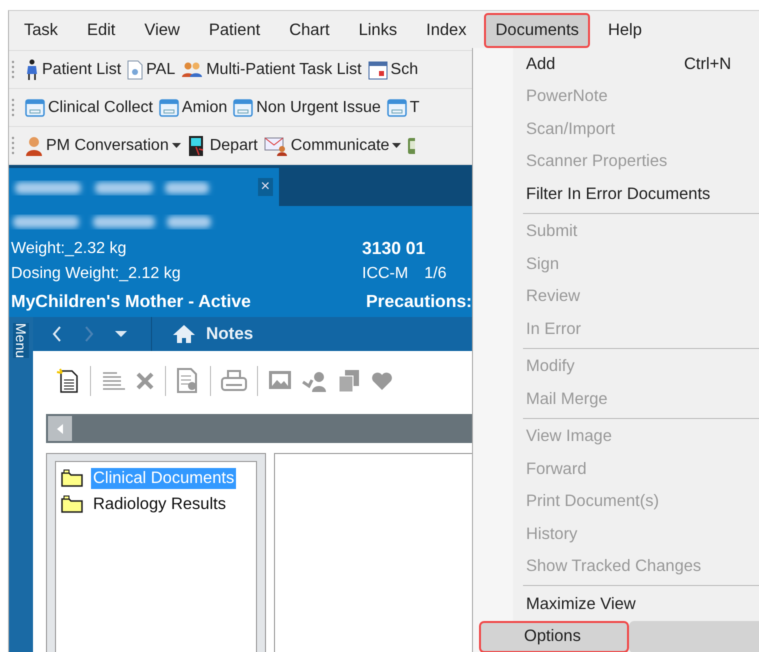 This screenshot has height=652, width=759. I want to click on patient-tab: ×, so click(144, 187).